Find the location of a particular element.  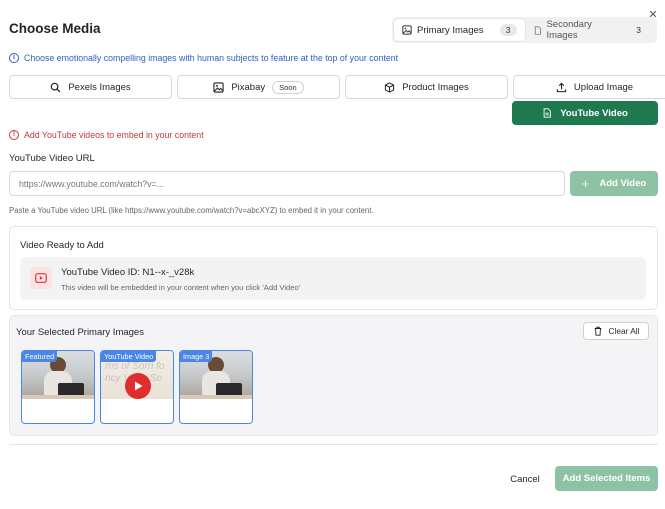

pixabay-button: Pixabay Soon is located at coordinates (258, 87).